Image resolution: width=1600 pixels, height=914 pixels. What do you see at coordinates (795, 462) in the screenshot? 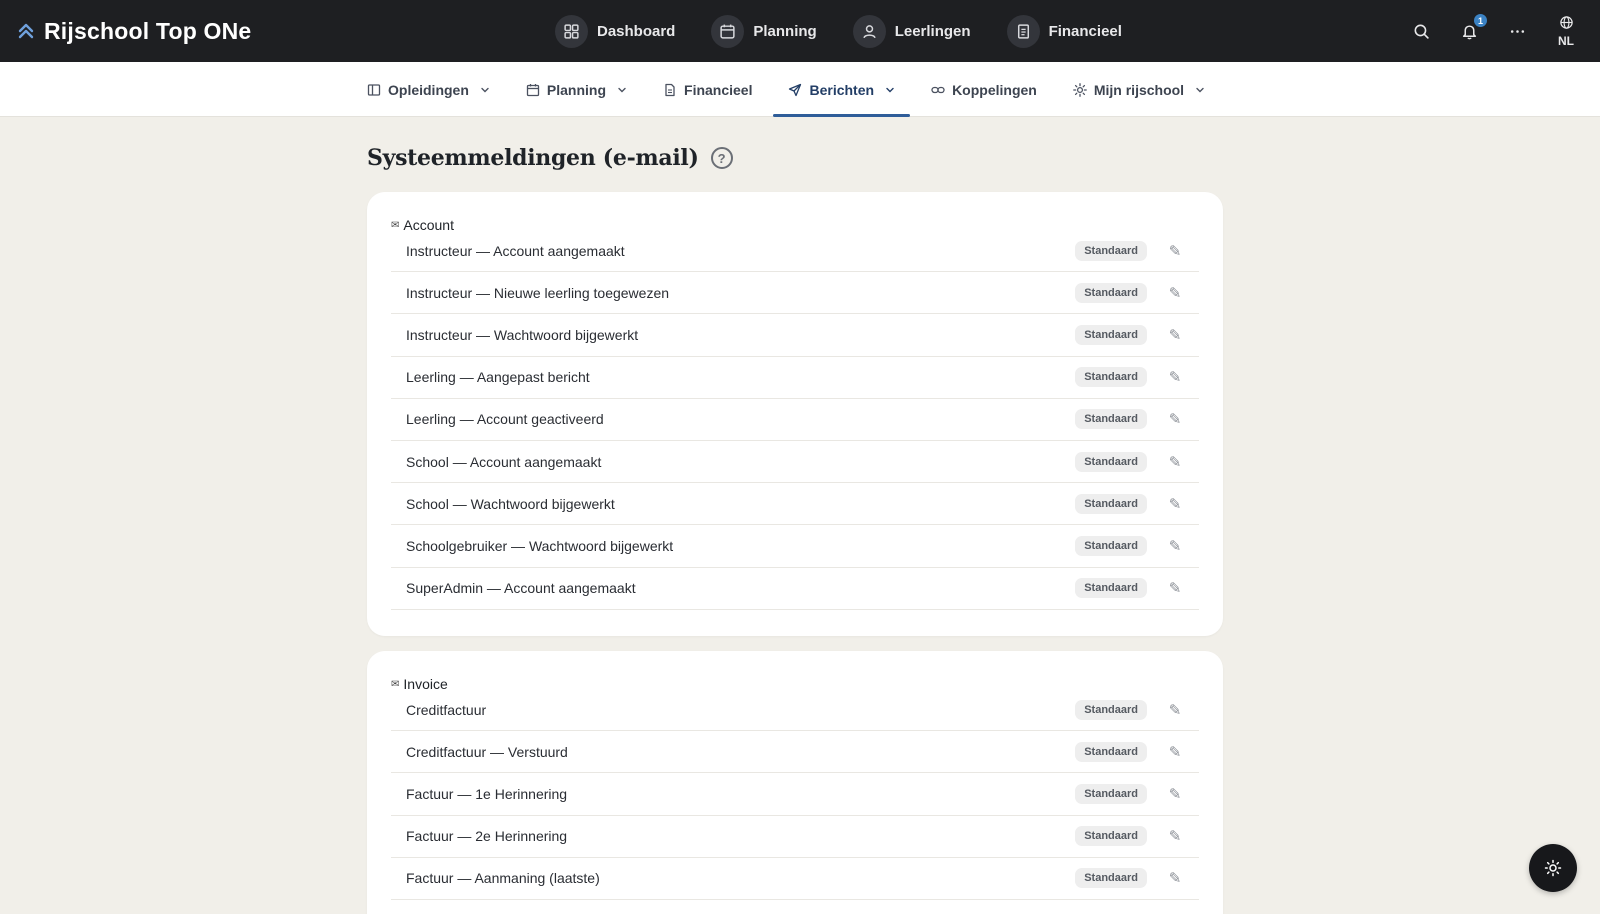
I see `list-item: School — Account aangemaakt Standaard ✎` at bounding box center [795, 462].